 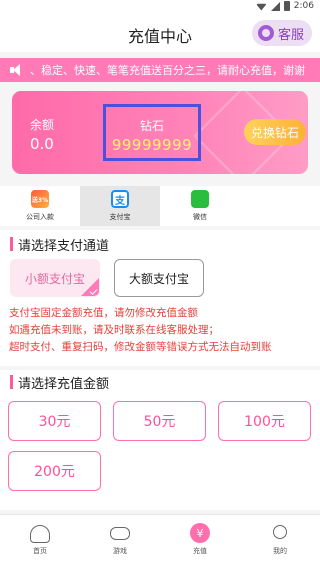 I want to click on announcement-text: 、稳定、快速、笔笔充值送百分之三，请耐心充值，谢谢, so click(x=167, y=70).